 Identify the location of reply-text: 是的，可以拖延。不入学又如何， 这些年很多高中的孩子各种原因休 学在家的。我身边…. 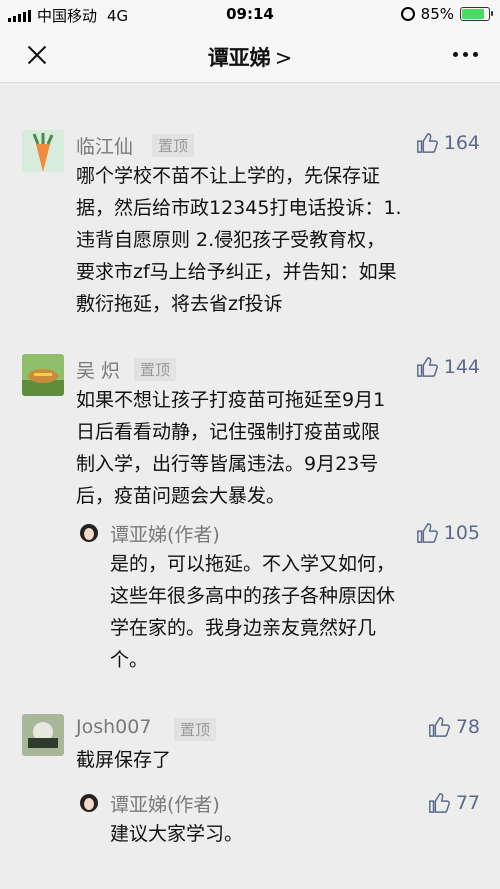
(252, 612).